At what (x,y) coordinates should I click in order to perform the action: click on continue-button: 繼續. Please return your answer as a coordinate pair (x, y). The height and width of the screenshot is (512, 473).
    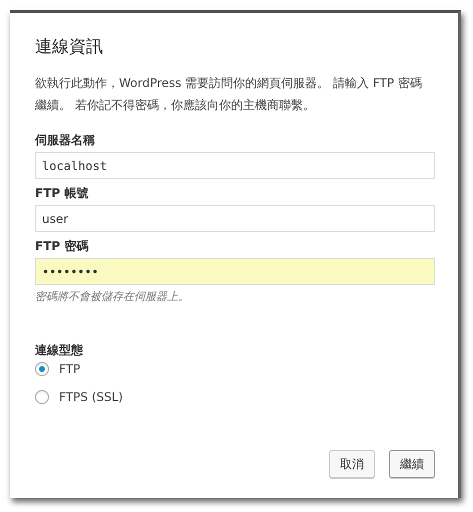
    Looking at the image, I should click on (412, 464).